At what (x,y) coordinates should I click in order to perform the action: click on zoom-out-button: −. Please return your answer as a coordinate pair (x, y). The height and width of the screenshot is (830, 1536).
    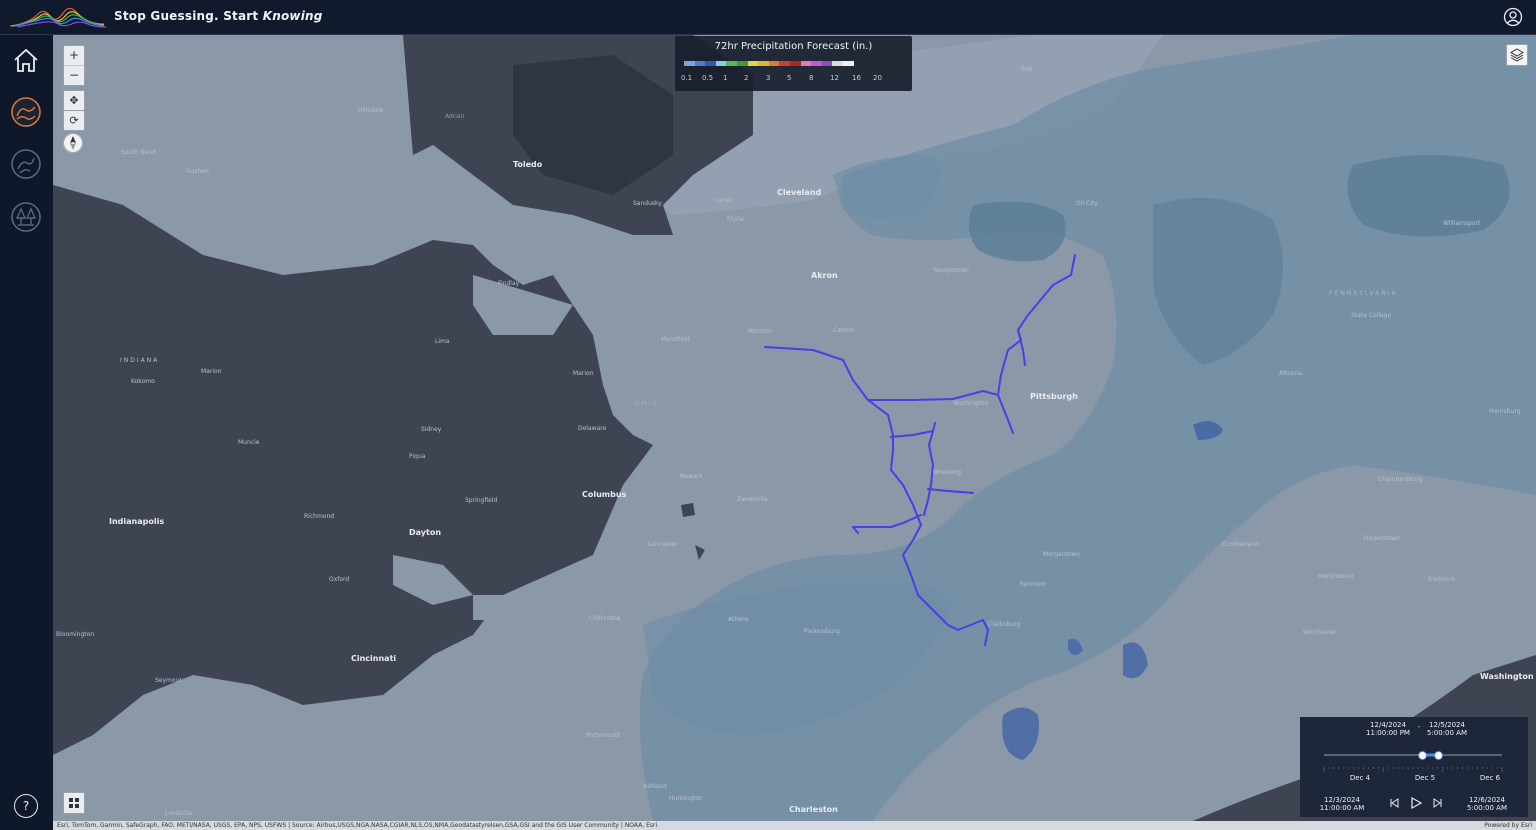
    Looking at the image, I should click on (74, 75).